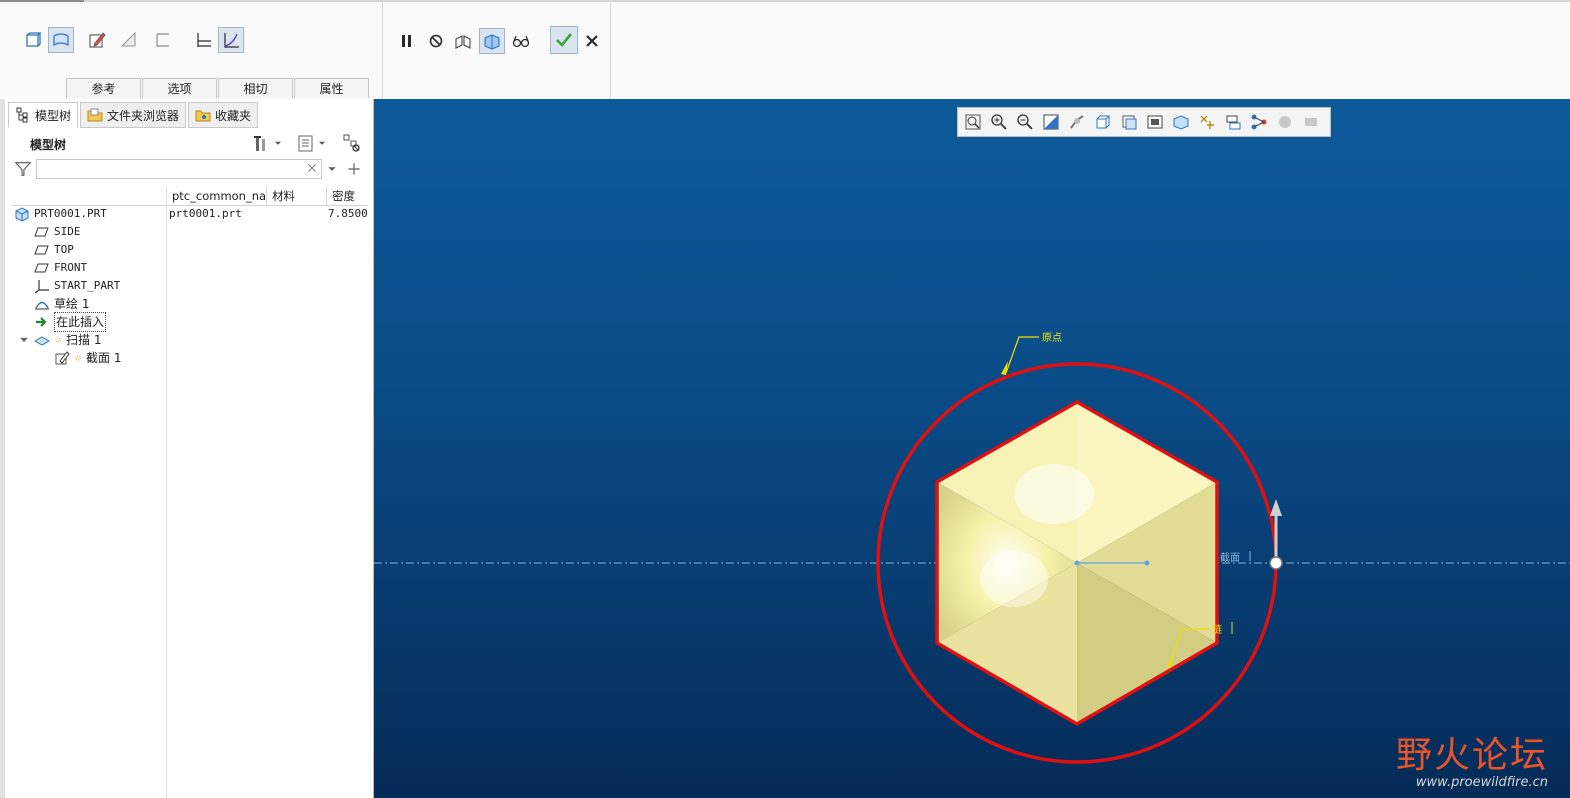 The width and height of the screenshot is (1570, 798). I want to click on tree-item-label: 草绘 1, so click(72, 304).